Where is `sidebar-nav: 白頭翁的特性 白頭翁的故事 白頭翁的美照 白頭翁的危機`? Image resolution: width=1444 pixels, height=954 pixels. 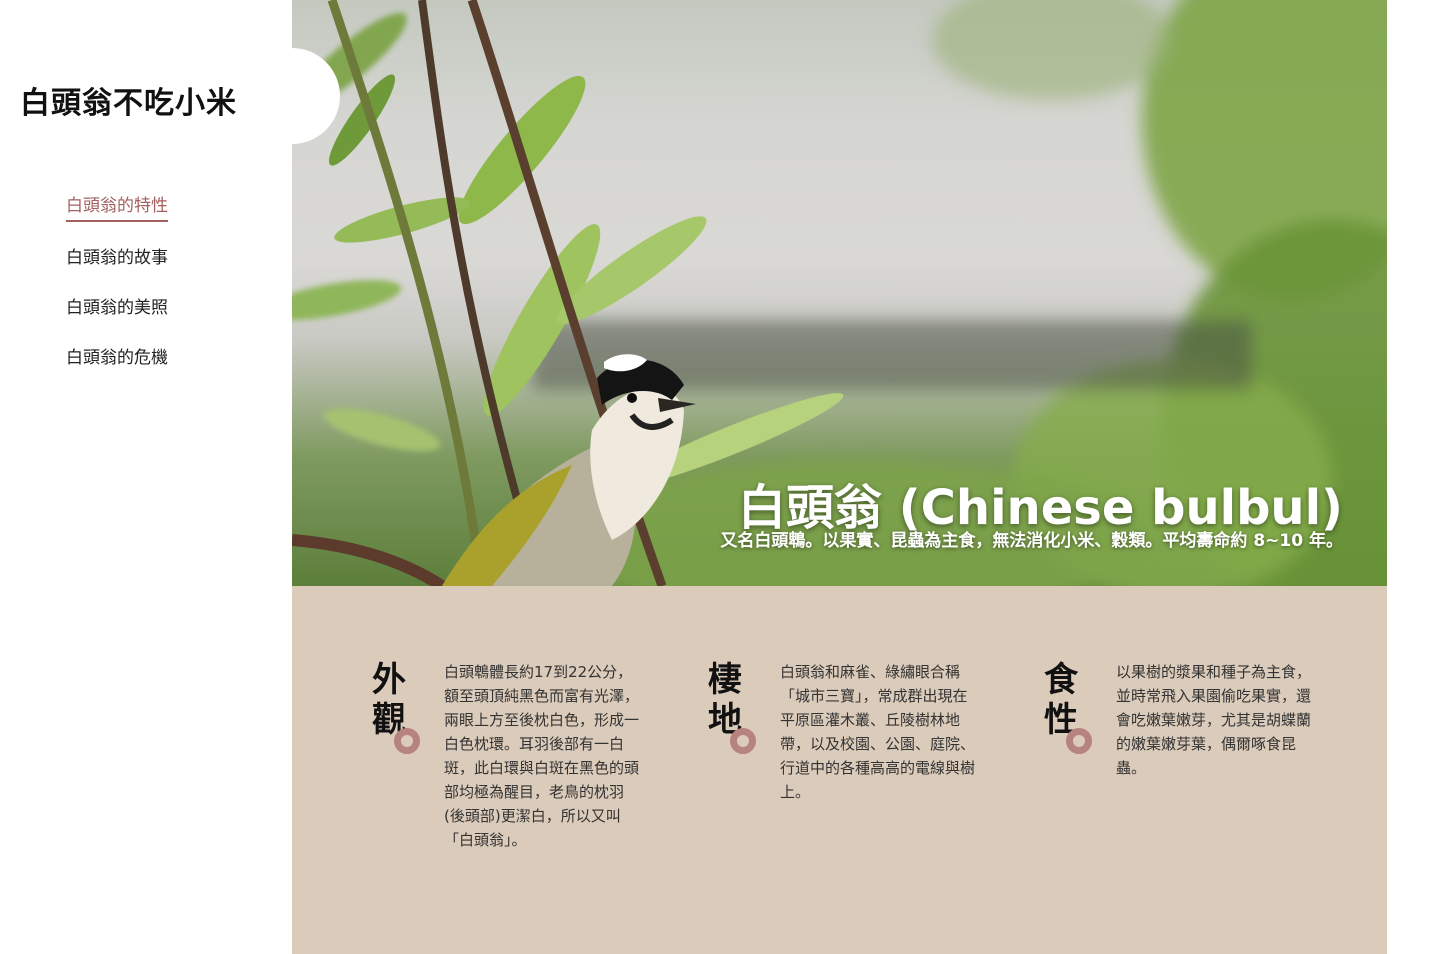 sidebar-nav: 白頭翁的特性 白頭翁的故事 白頭翁的美照 白頭翁的危機 is located at coordinates (117, 295).